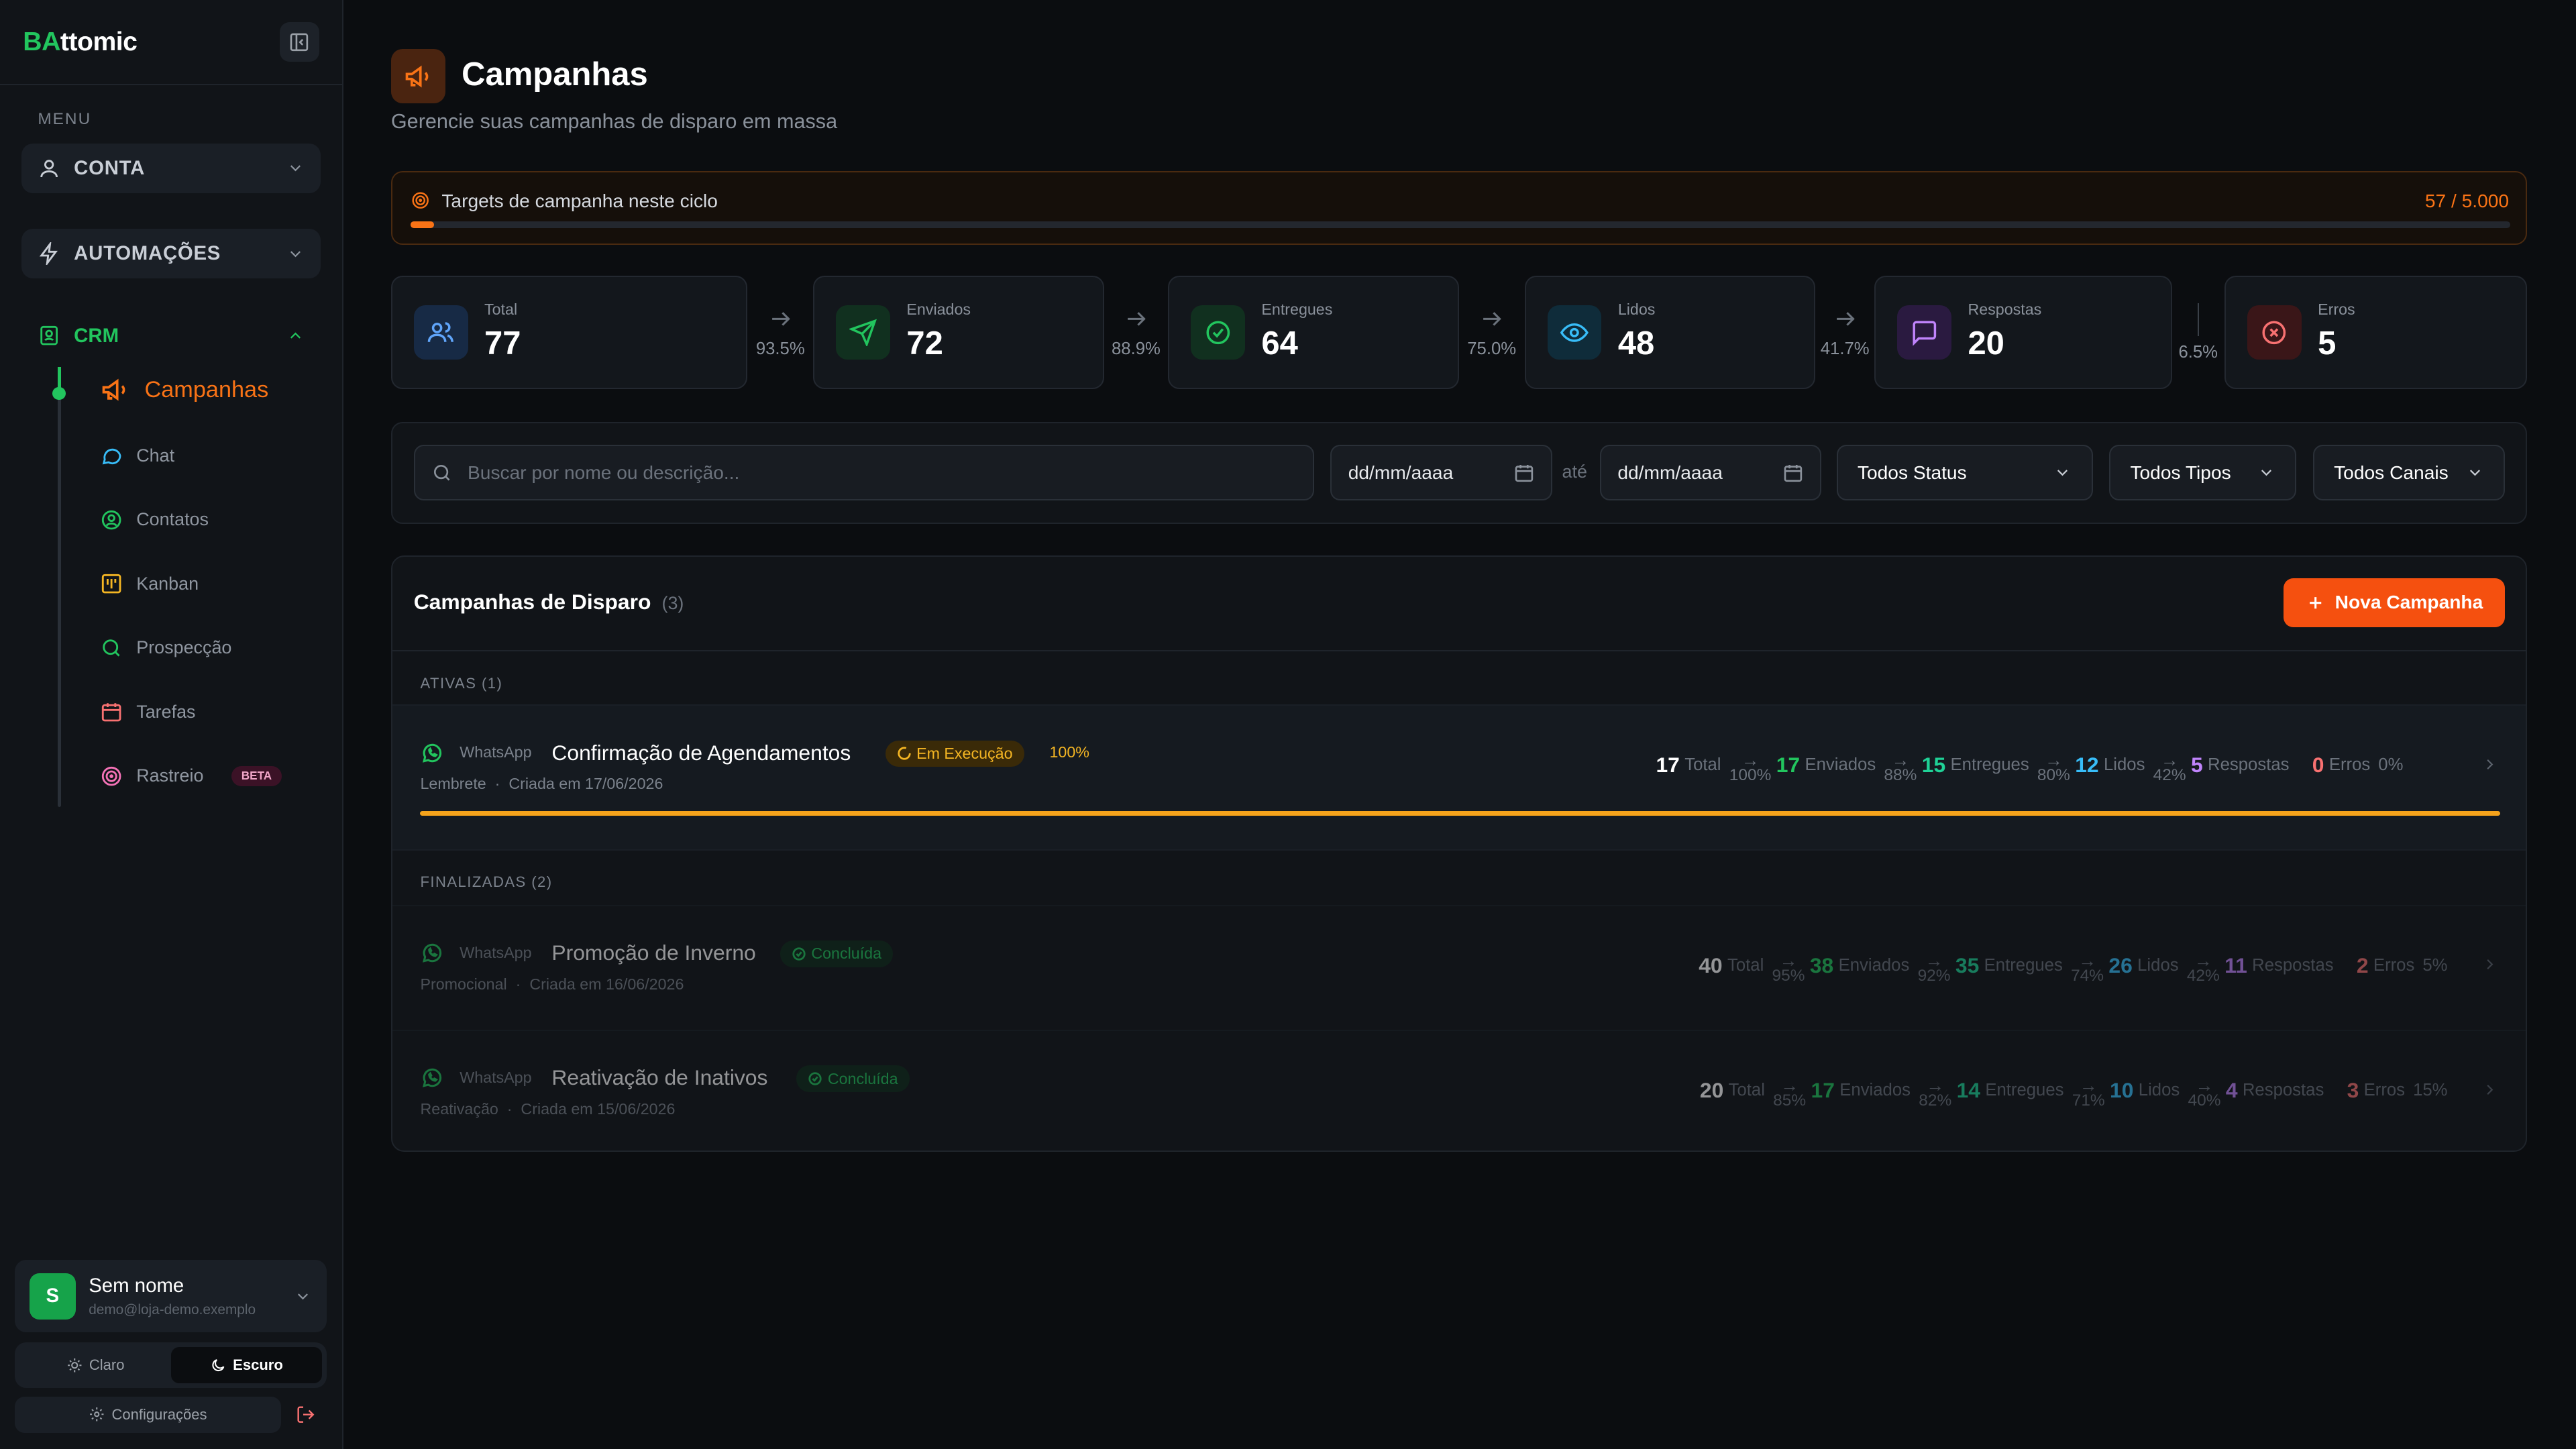  Describe the element at coordinates (171, 43) in the screenshot. I see `brand-bar: BAttomic` at that location.